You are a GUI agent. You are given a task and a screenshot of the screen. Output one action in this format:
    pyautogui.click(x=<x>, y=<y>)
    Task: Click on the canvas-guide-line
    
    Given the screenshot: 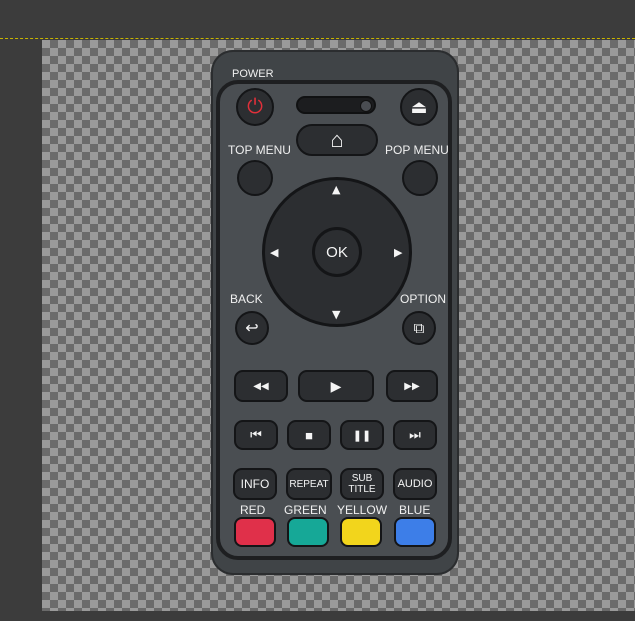 What is the action you would take?
    pyautogui.click(x=317, y=38)
    